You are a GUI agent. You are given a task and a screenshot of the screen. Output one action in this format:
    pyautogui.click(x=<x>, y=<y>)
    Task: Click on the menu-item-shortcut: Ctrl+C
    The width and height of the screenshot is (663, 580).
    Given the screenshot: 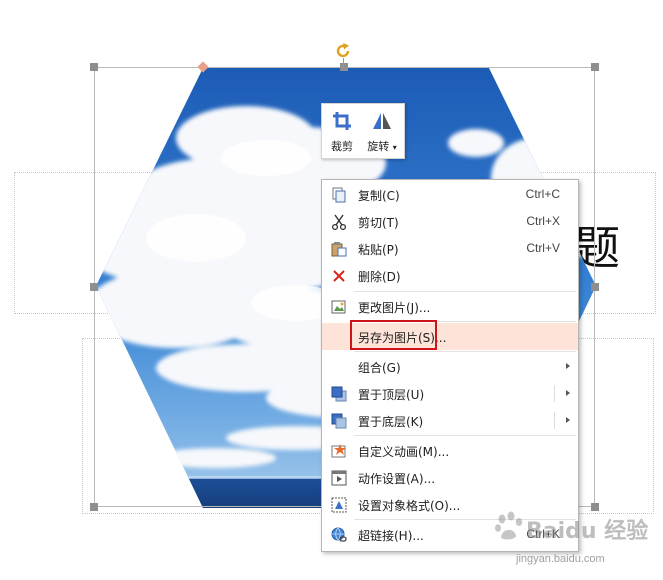 What is the action you would take?
    pyautogui.click(x=542, y=194)
    